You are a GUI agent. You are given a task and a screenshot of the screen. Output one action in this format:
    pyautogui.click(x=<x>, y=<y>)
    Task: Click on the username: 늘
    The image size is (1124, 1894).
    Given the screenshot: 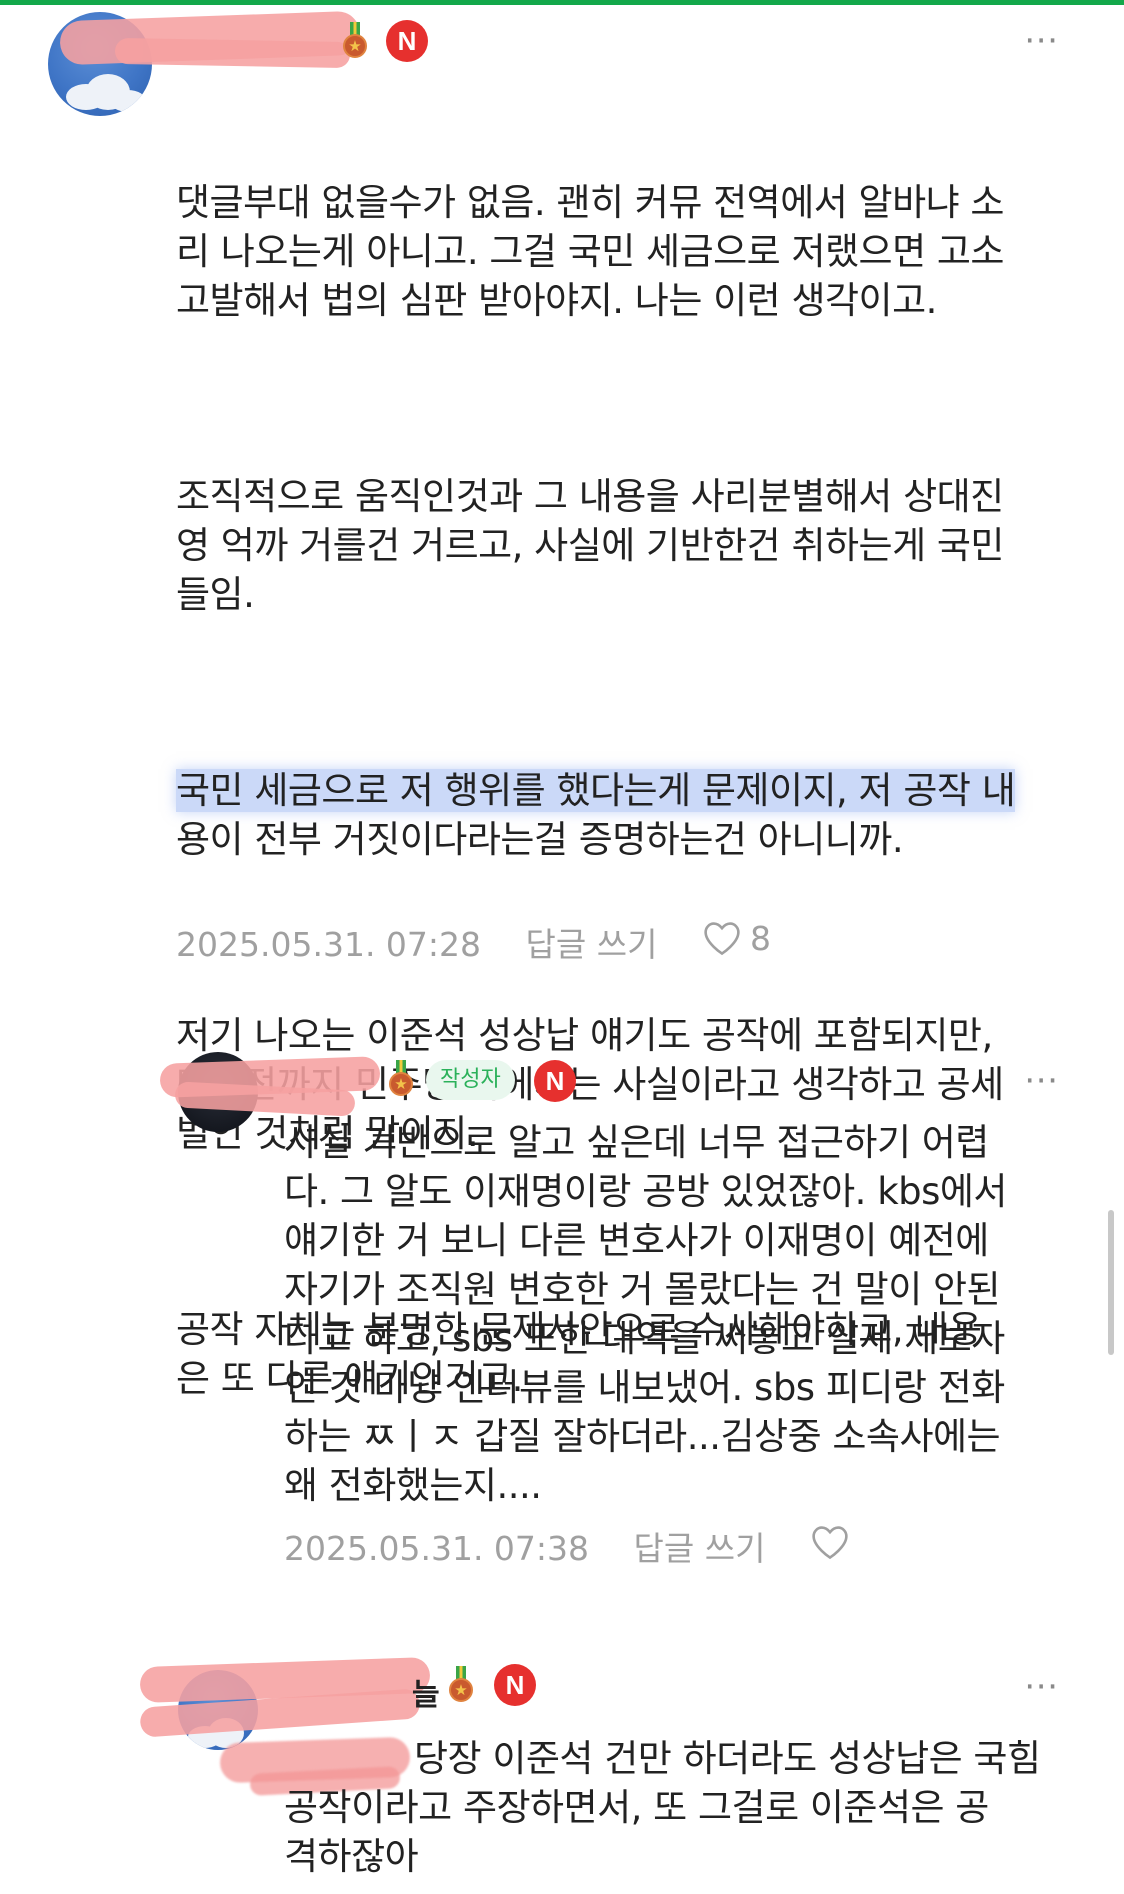 What is the action you would take?
    pyautogui.click(x=426, y=1692)
    